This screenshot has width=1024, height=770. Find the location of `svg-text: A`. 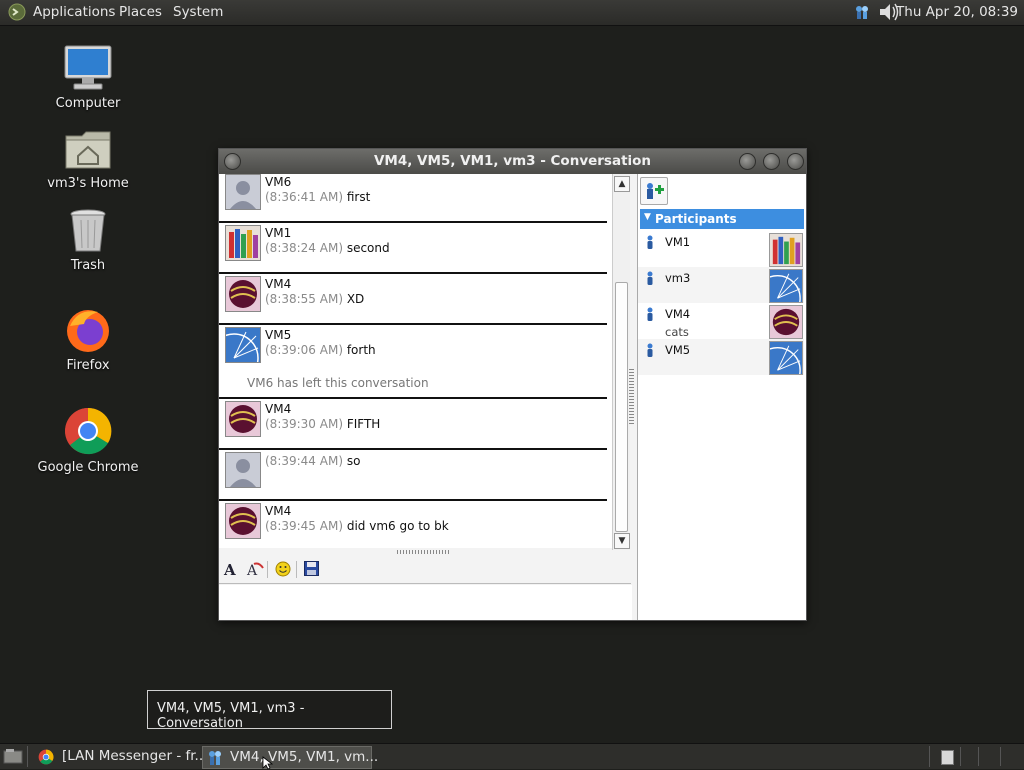

svg-text: A is located at coordinates (252, 570).